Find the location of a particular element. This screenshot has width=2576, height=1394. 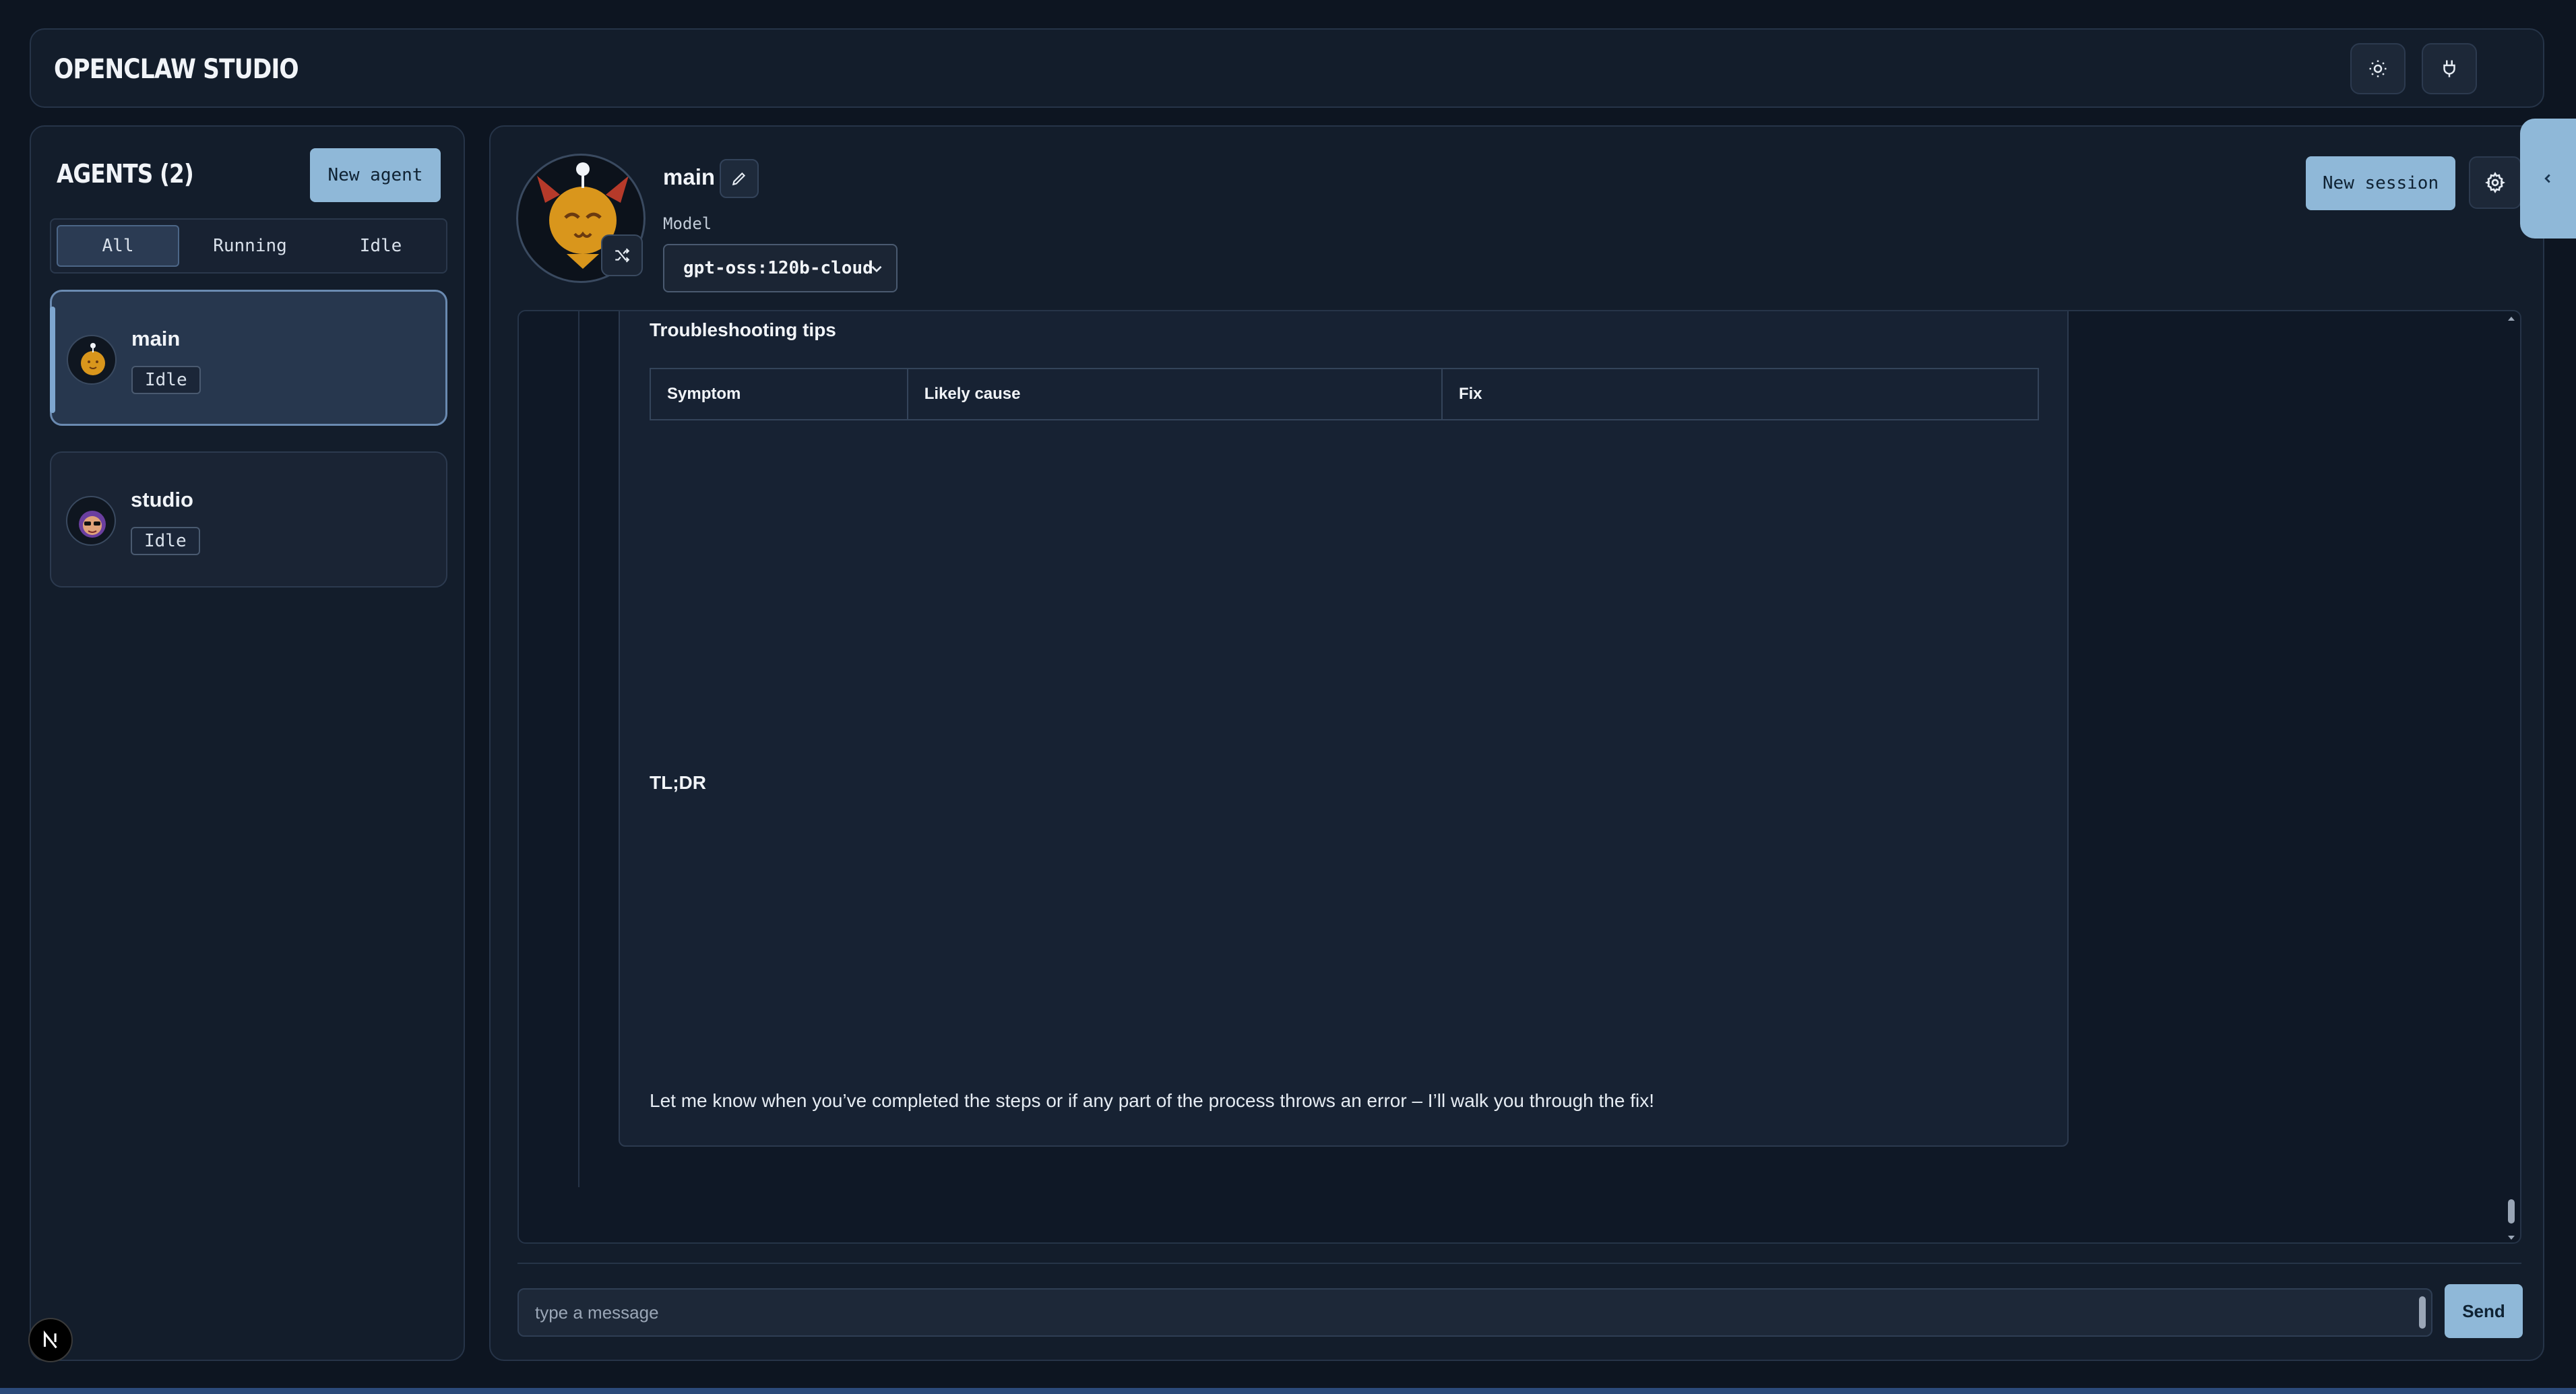

filter-idle: Idle is located at coordinates (380, 246).